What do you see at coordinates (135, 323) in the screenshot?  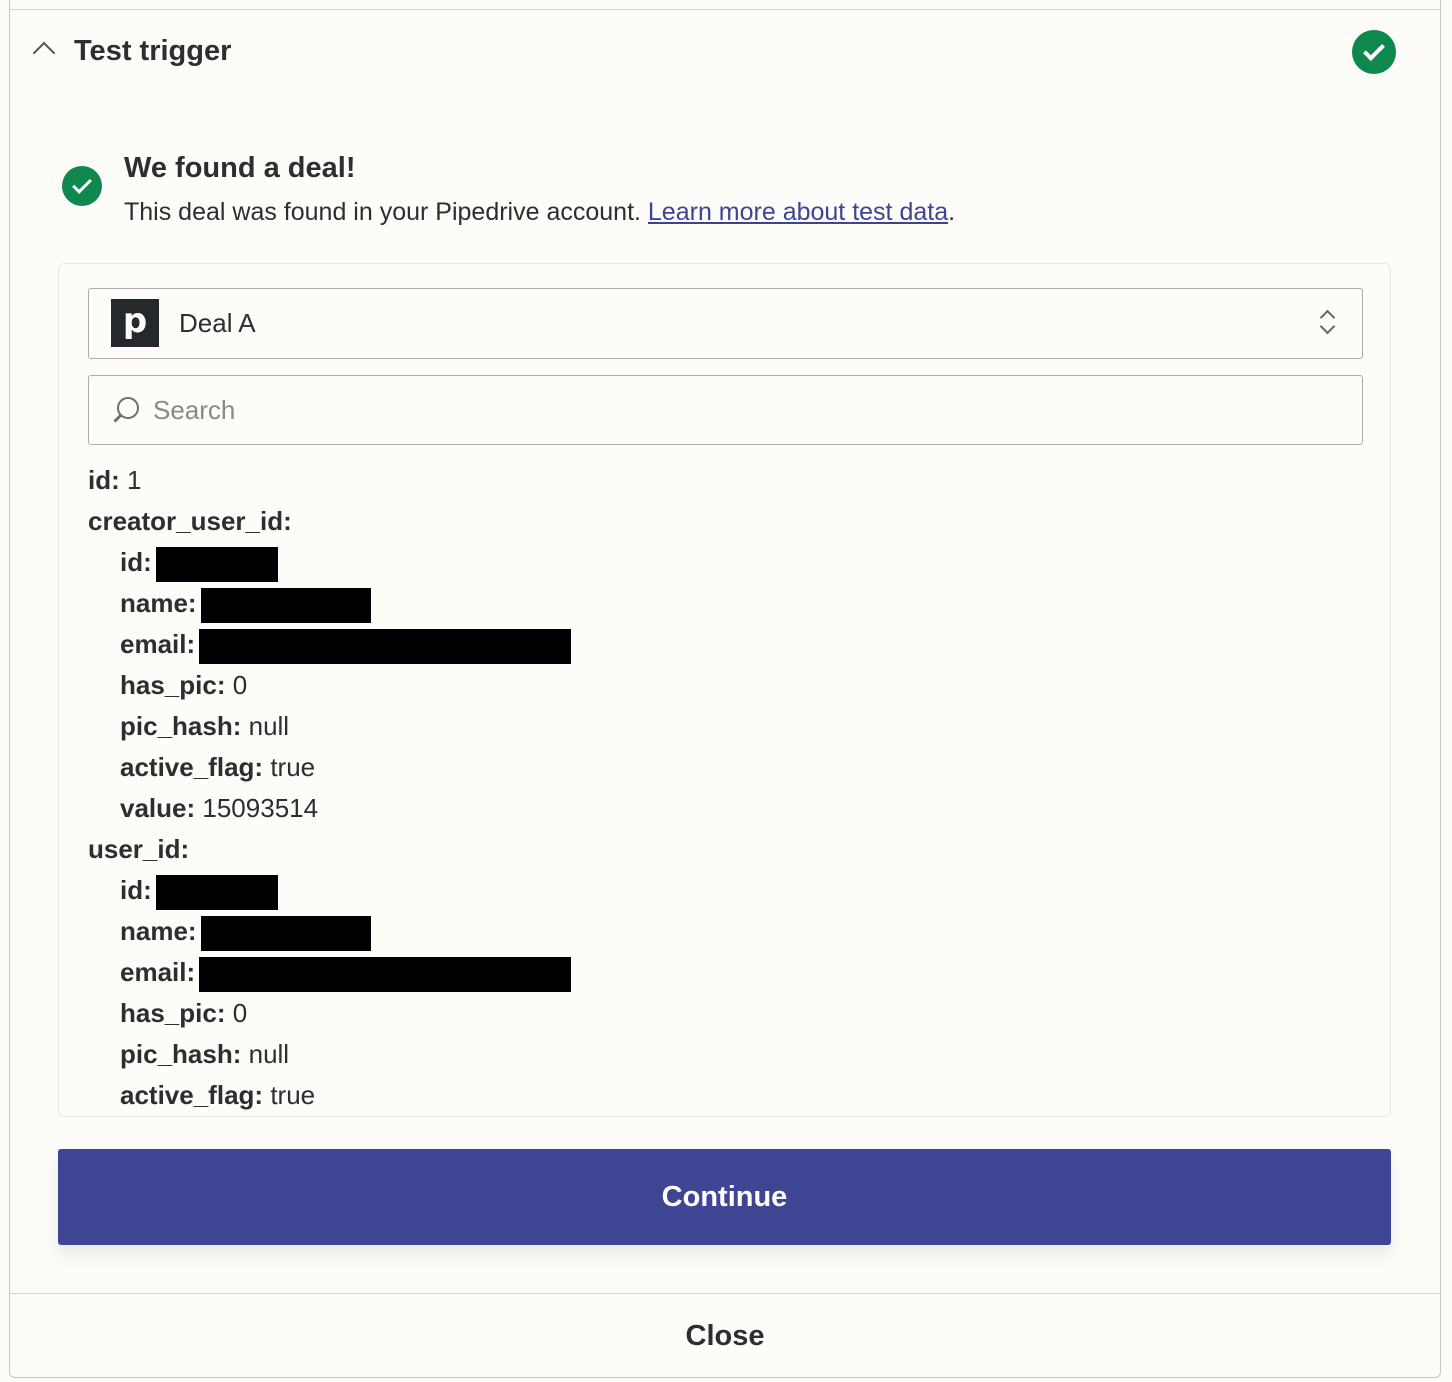 I see `pipedrive-logo-icon: p` at bounding box center [135, 323].